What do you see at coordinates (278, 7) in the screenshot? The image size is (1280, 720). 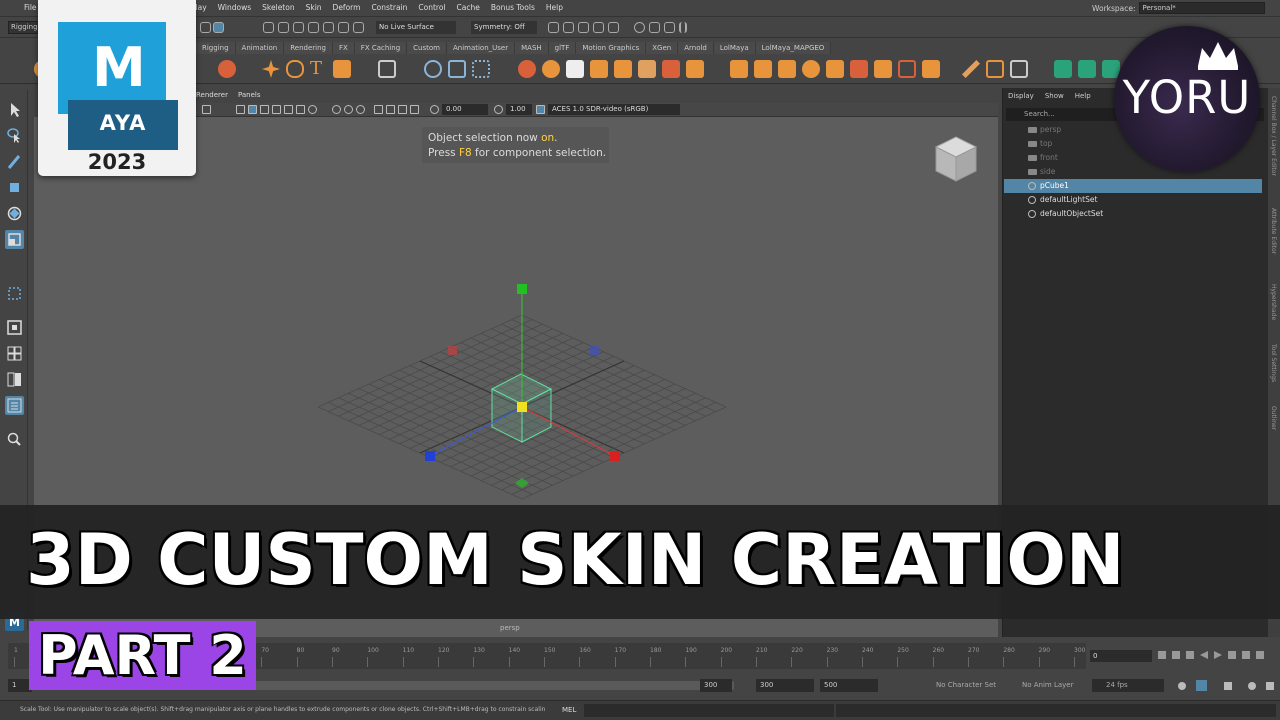 I see `menu-skeleton: Skeleton` at bounding box center [278, 7].